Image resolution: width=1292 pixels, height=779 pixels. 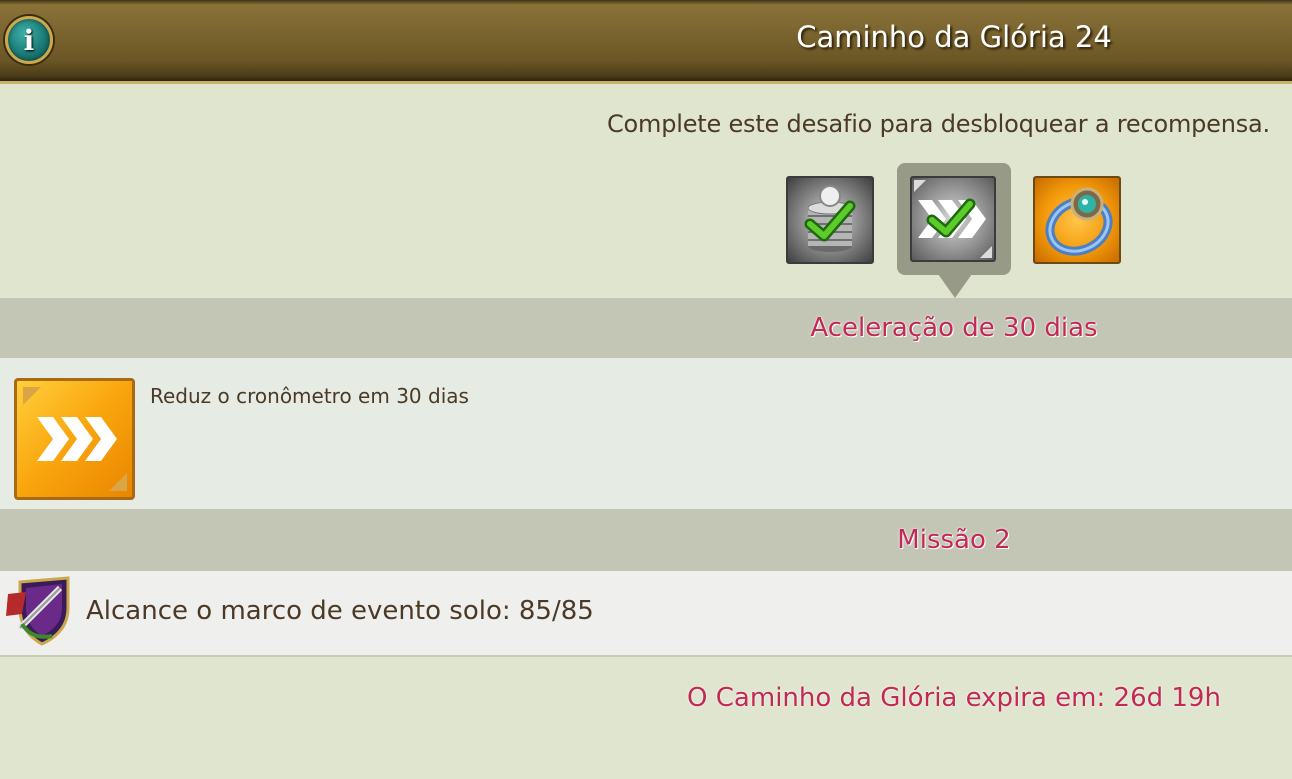 What do you see at coordinates (309, 396) in the screenshot?
I see `reward-description: Reduz o cronômetro em 30 dias` at bounding box center [309, 396].